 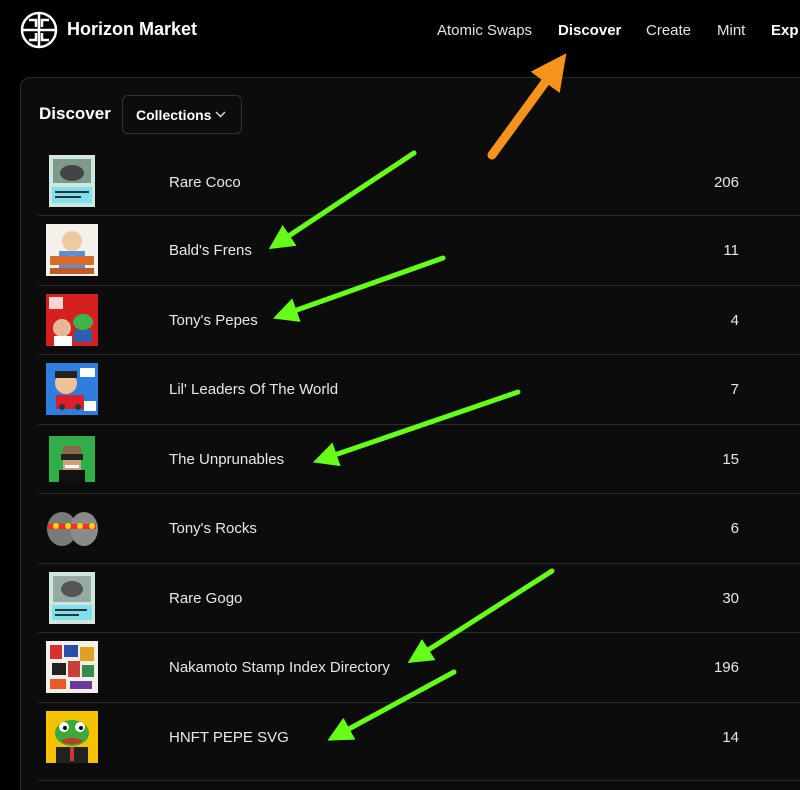 I want to click on collection-name: Bald's Frens, so click(x=210, y=250).